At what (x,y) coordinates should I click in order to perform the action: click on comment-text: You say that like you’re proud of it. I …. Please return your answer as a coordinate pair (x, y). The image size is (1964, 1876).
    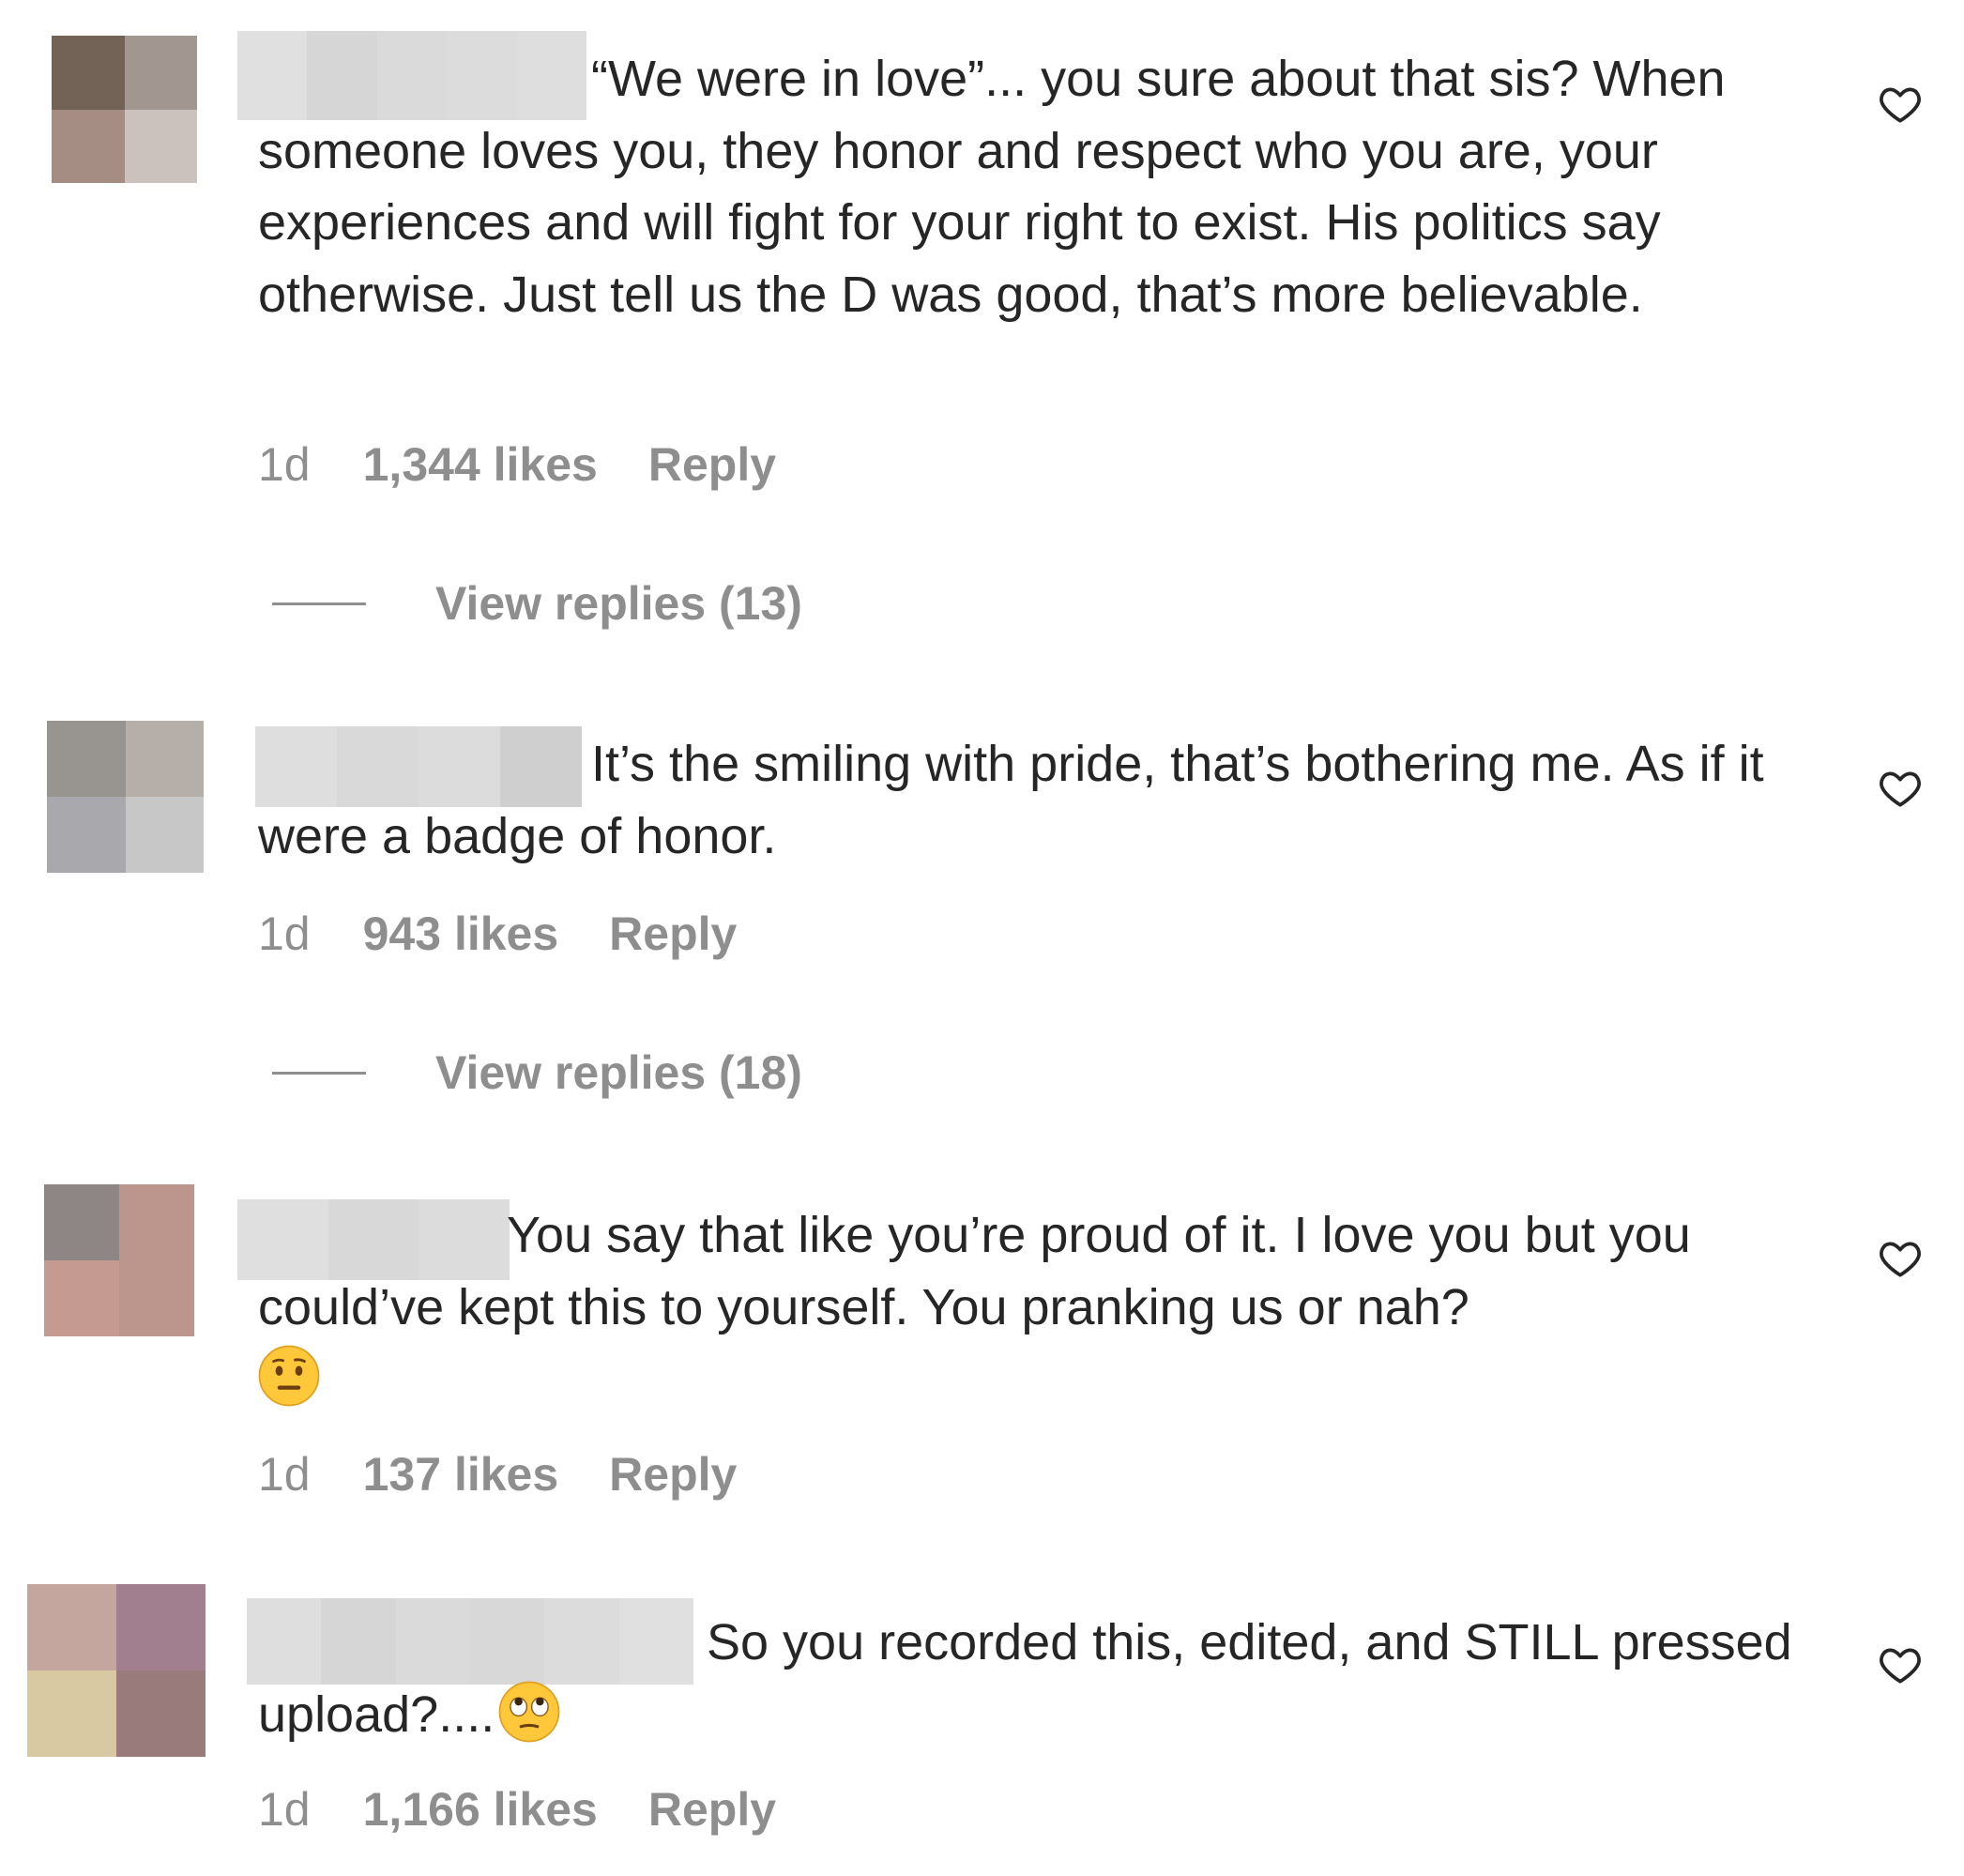
    Looking at the image, I should click on (1065, 1307).